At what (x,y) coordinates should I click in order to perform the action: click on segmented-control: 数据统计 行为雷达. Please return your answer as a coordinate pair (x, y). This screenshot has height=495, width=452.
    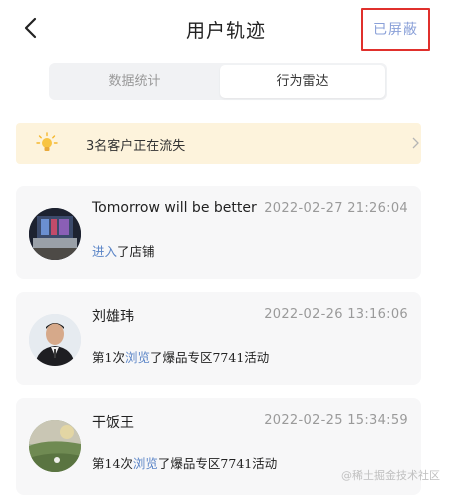
    Looking at the image, I should click on (218, 81).